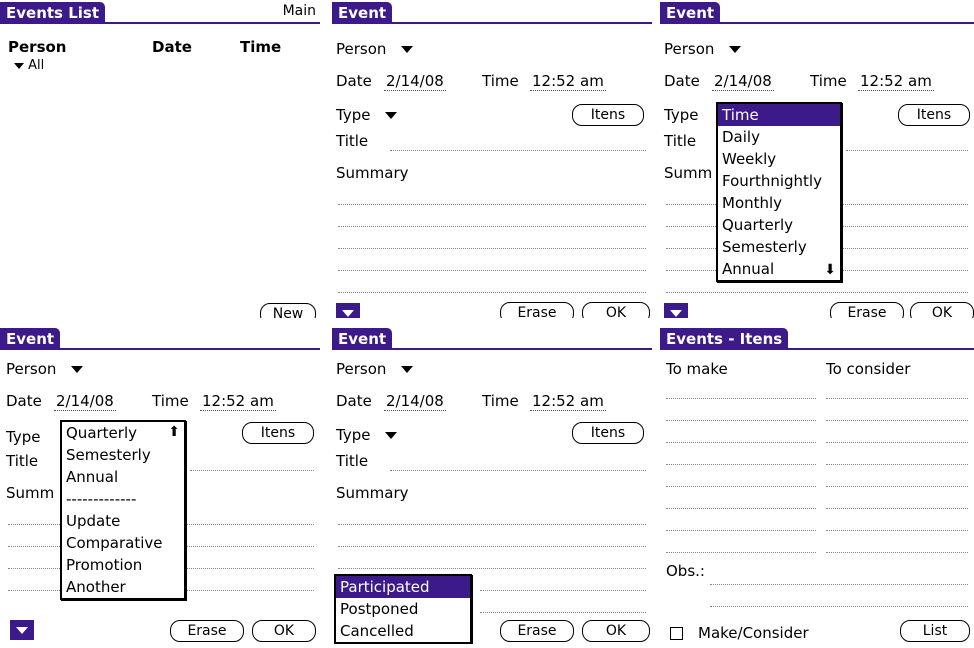  Describe the element at coordinates (935, 631) in the screenshot. I see `list-button: List` at that location.